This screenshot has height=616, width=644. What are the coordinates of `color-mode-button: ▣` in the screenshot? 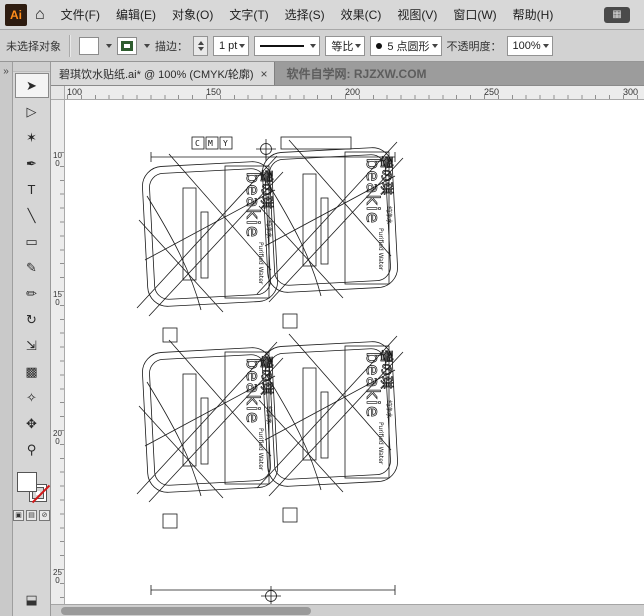 It's located at (18, 515).